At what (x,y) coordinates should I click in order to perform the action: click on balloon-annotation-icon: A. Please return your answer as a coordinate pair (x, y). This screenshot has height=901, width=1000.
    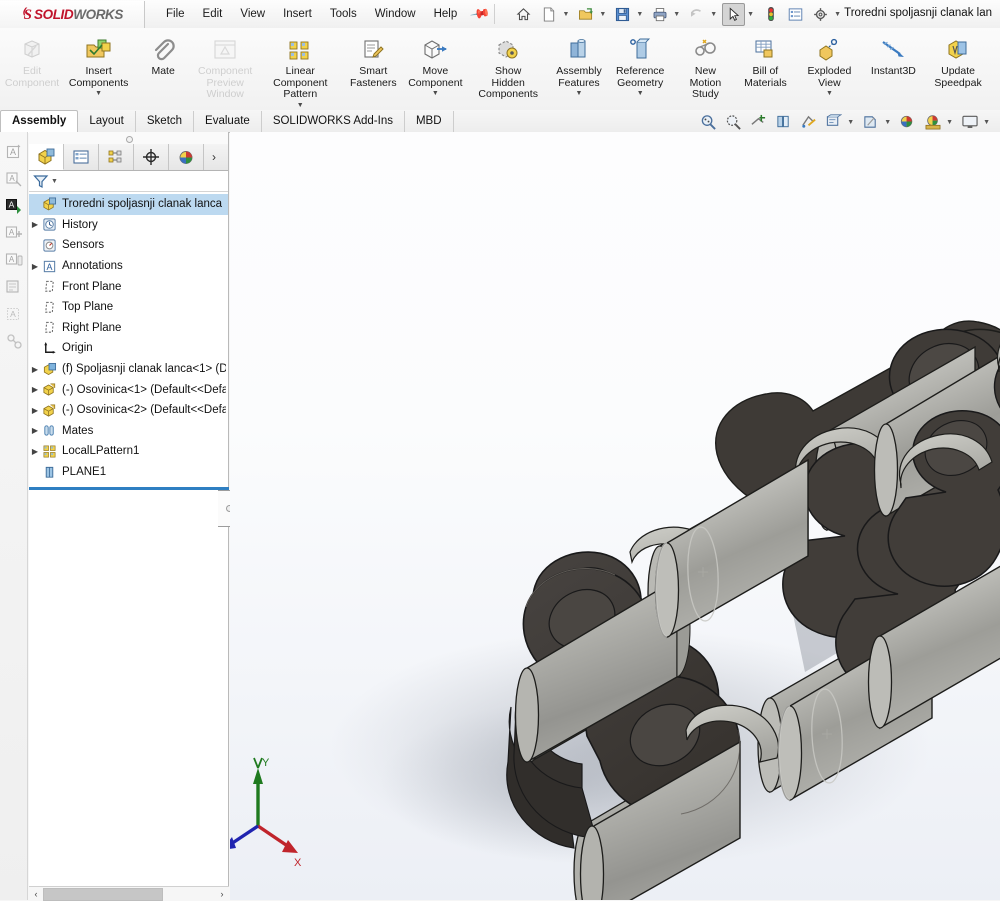
    Looking at the image, I should click on (14, 178).